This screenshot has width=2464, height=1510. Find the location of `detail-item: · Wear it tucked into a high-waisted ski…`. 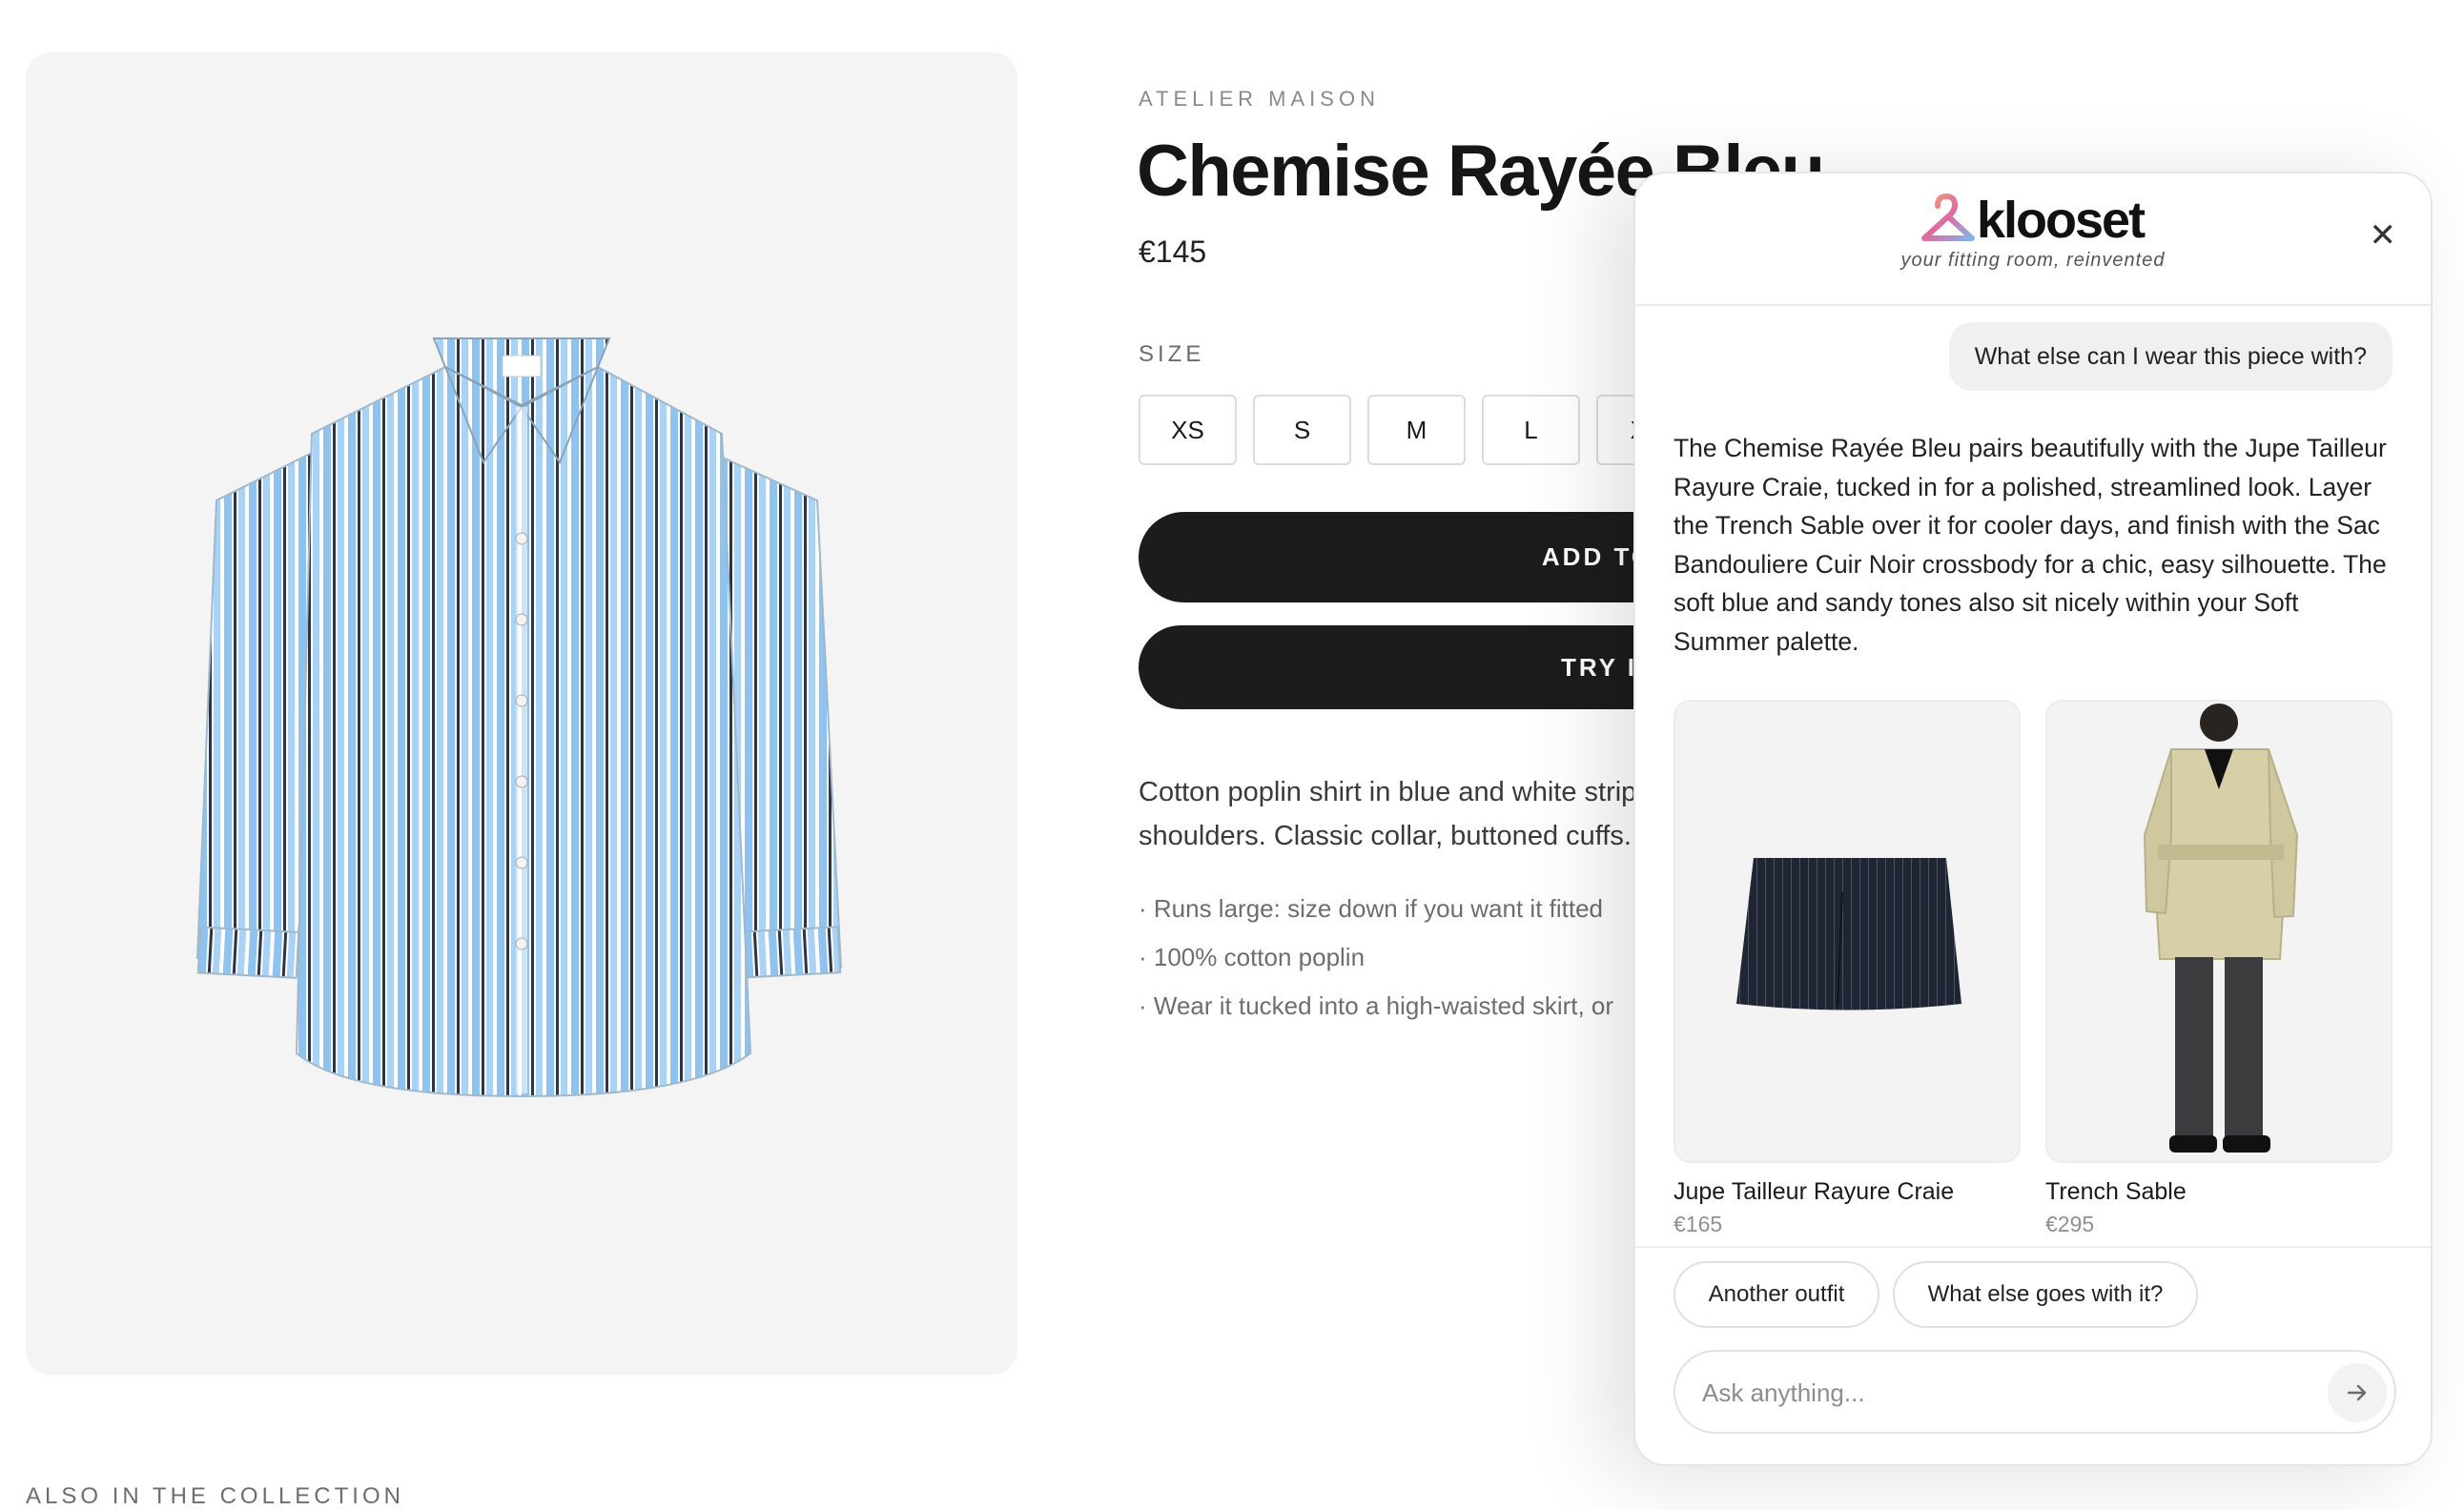

detail-item: · Wear it tucked into a high-waisted ski… is located at coordinates (1376, 1005).